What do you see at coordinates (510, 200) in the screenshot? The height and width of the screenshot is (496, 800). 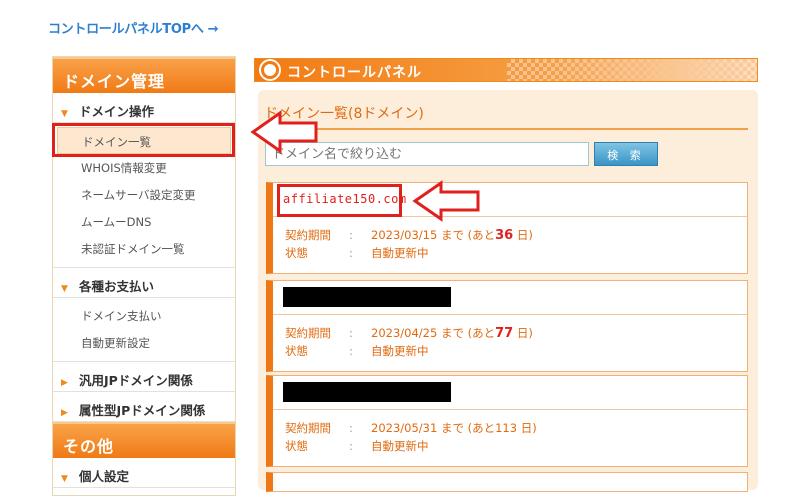 I see `domain-name-row: affiliate150.com` at bounding box center [510, 200].